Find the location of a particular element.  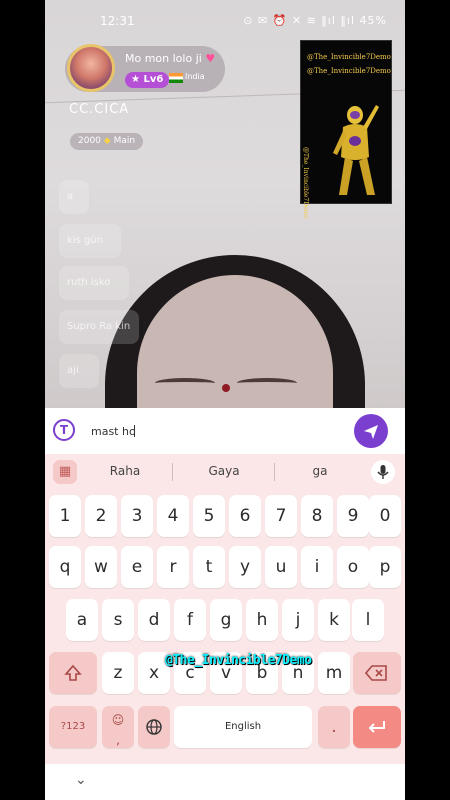

battery-level: 45% is located at coordinates (373, 20).